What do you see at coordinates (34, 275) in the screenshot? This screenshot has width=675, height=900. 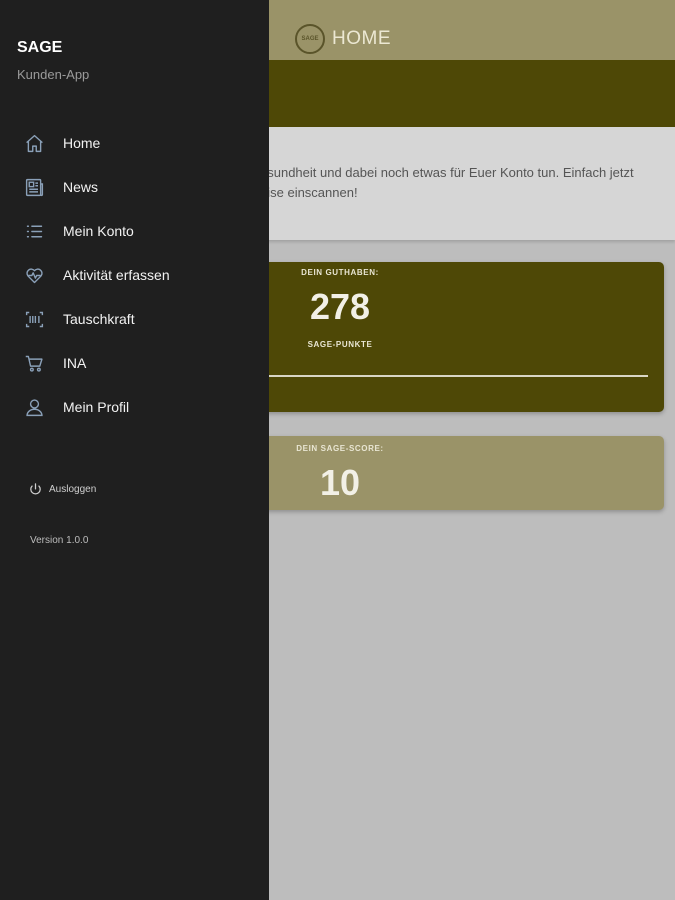 I see `heart-pulse-icon` at bounding box center [34, 275].